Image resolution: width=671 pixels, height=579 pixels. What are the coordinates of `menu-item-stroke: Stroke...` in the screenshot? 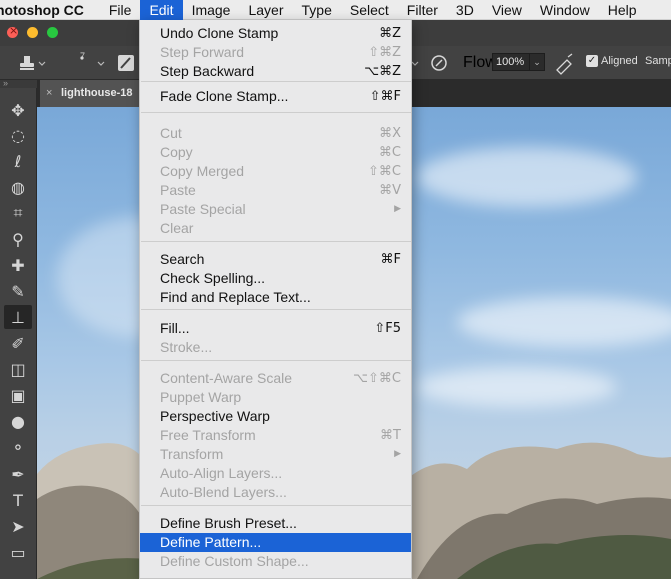 It's located at (275, 347).